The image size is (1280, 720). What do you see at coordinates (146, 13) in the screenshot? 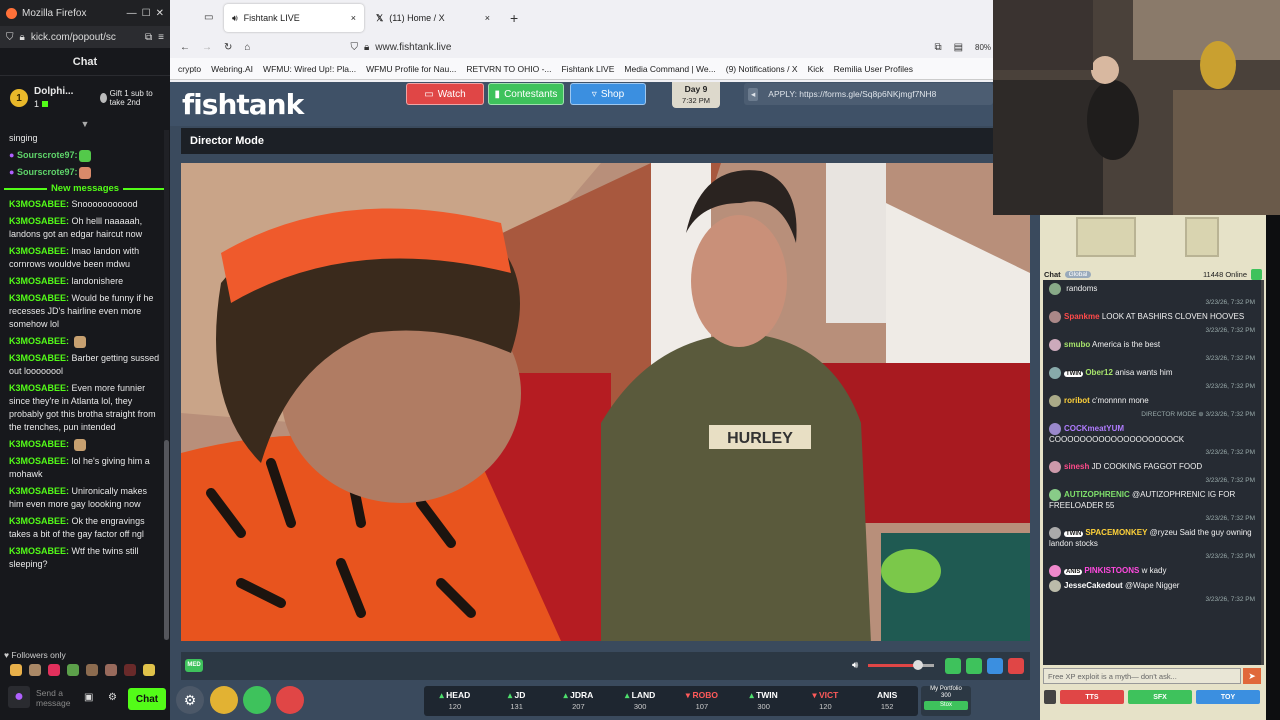
I see `maximize-icon: ☐` at bounding box center [146, 13].